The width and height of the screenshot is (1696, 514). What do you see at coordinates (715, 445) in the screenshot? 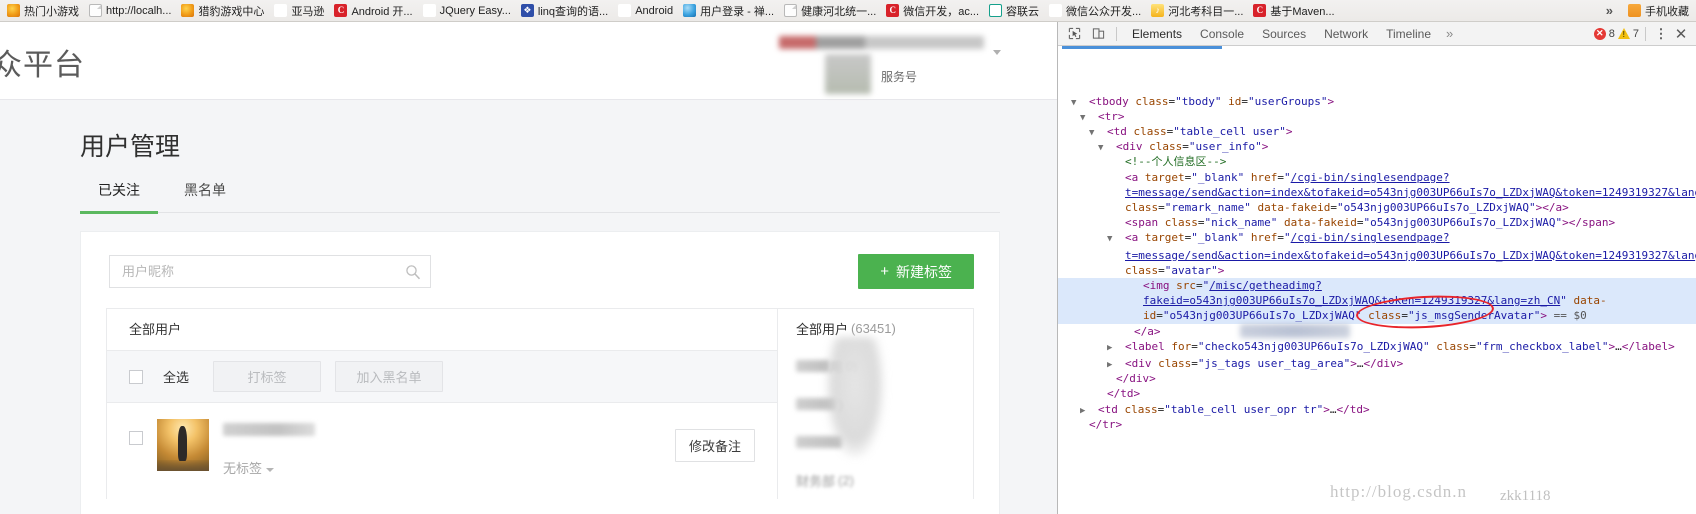
I see `edit-remark-button: 修改备注` at bounding box center [715, 445].